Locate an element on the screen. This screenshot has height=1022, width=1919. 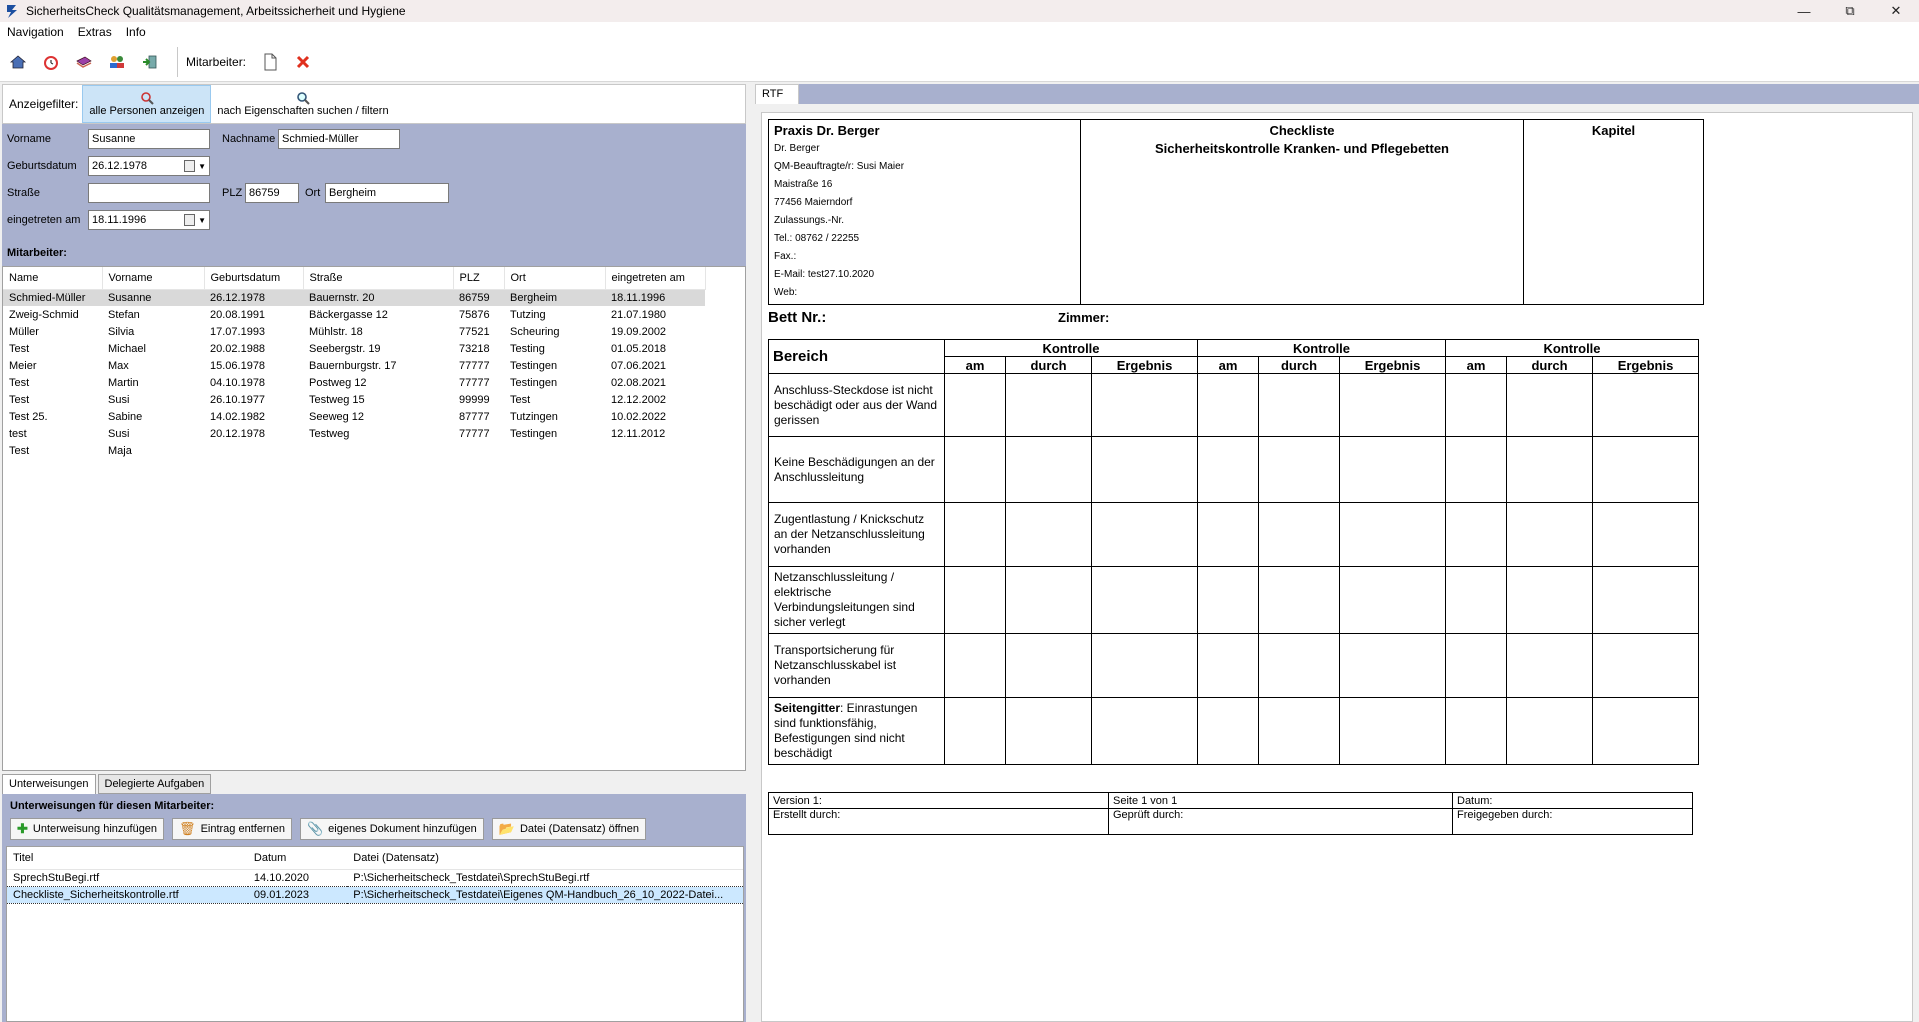
menu-info: Info is located at coordinates (136, 32).